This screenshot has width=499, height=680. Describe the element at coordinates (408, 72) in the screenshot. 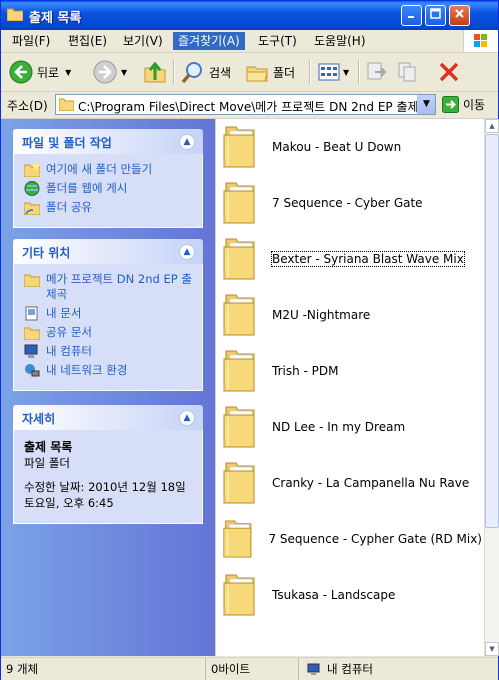

I see `copy-to-button` at that location.